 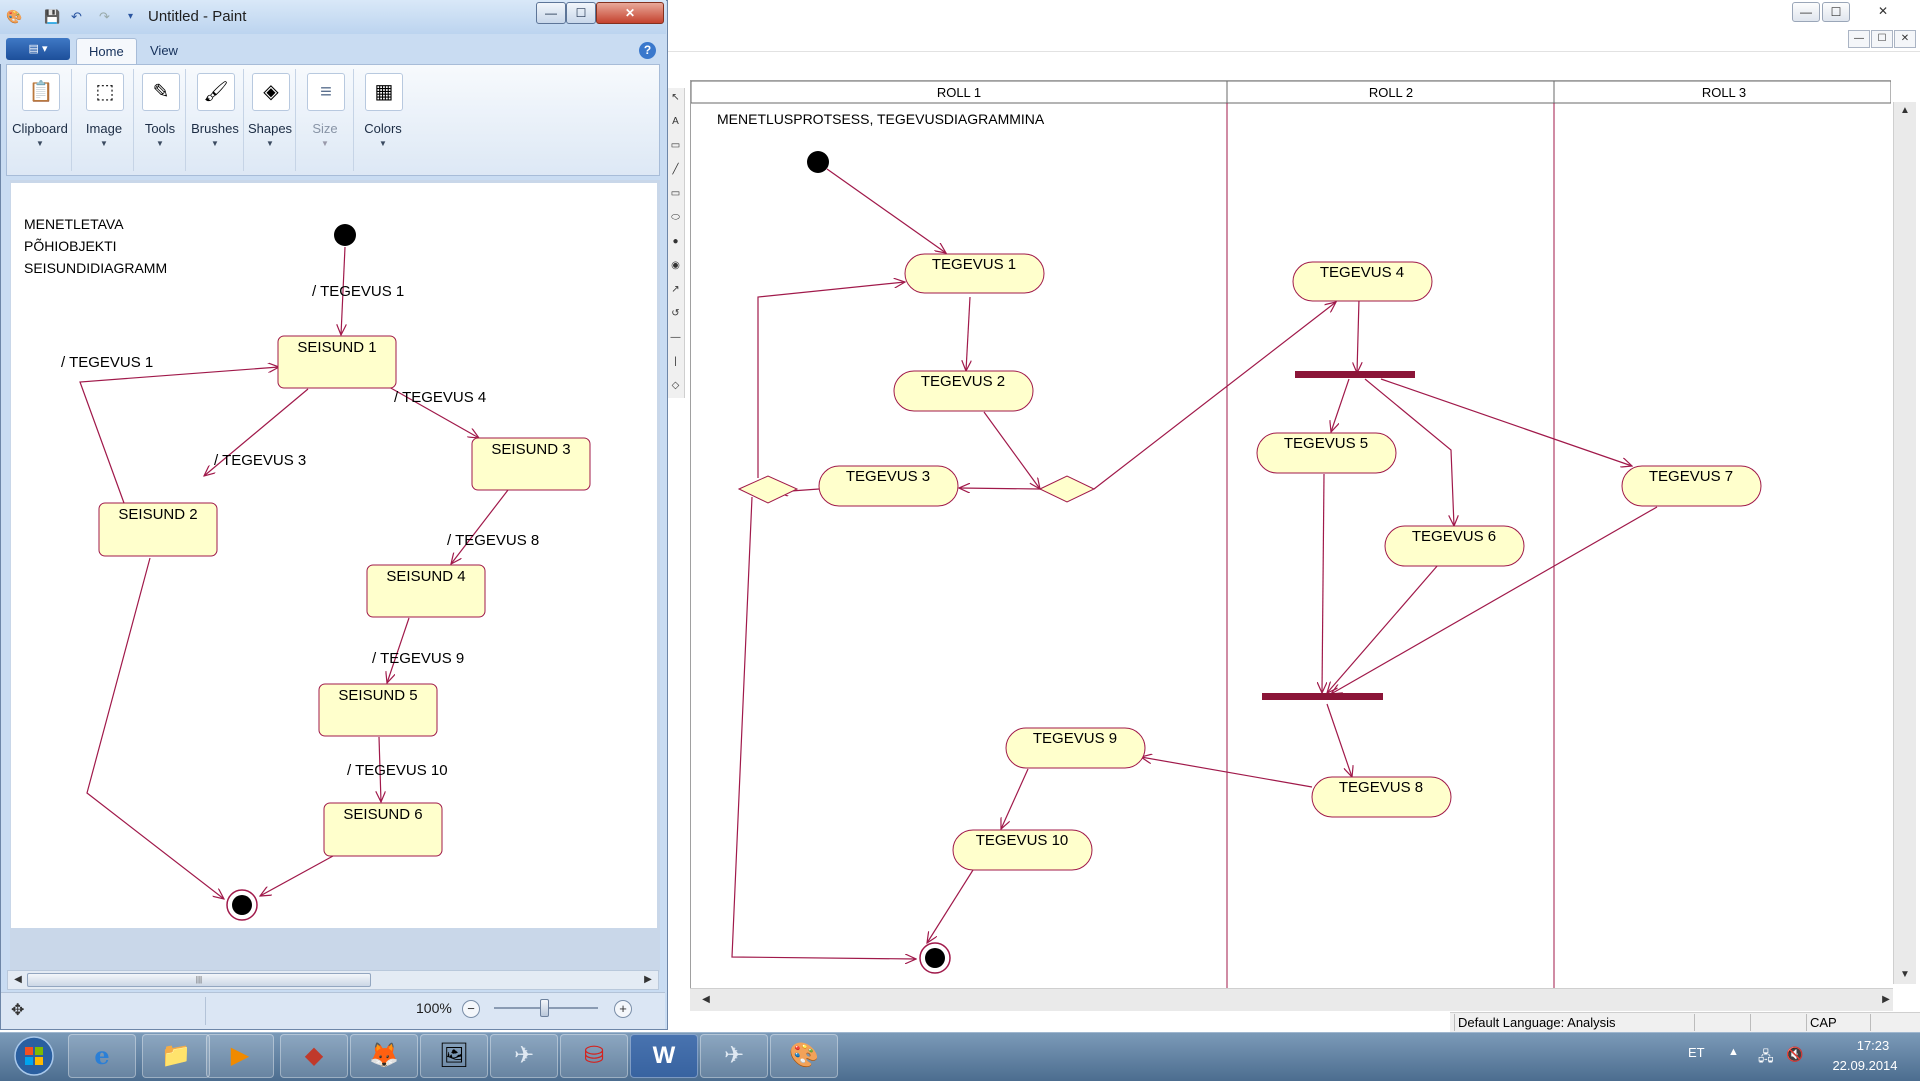 What do you see at coordinates (675, 241) in the screenshot?
I see `start-tool-icon: ●` at bounding box center [675, 241].